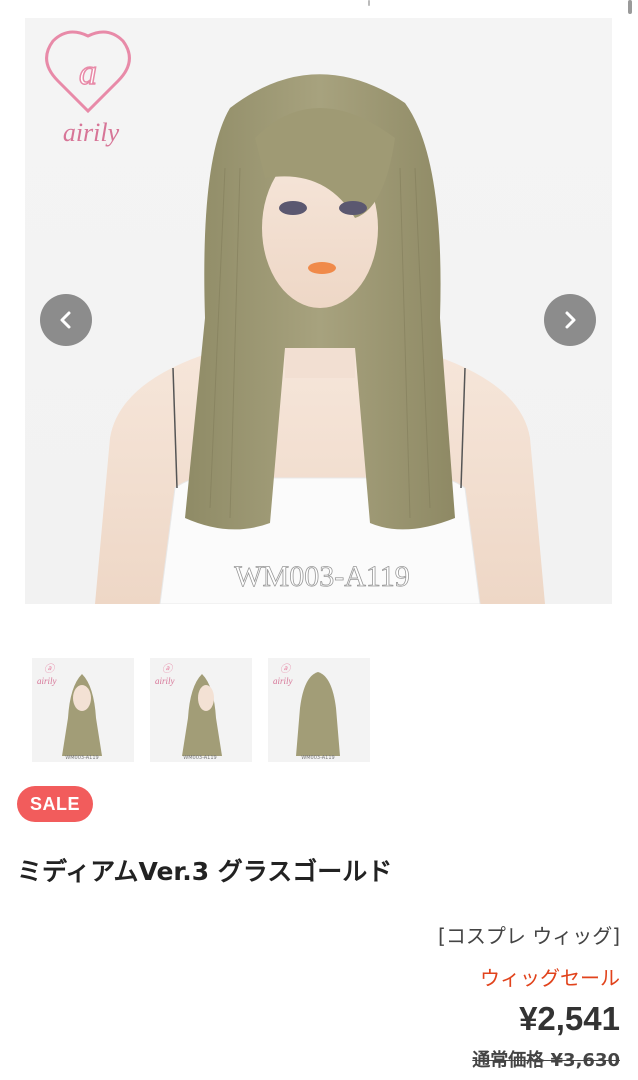 The height and width of the screenshot is (1080, 638). I want to click on chevron-left-icon, so click(65, 320).